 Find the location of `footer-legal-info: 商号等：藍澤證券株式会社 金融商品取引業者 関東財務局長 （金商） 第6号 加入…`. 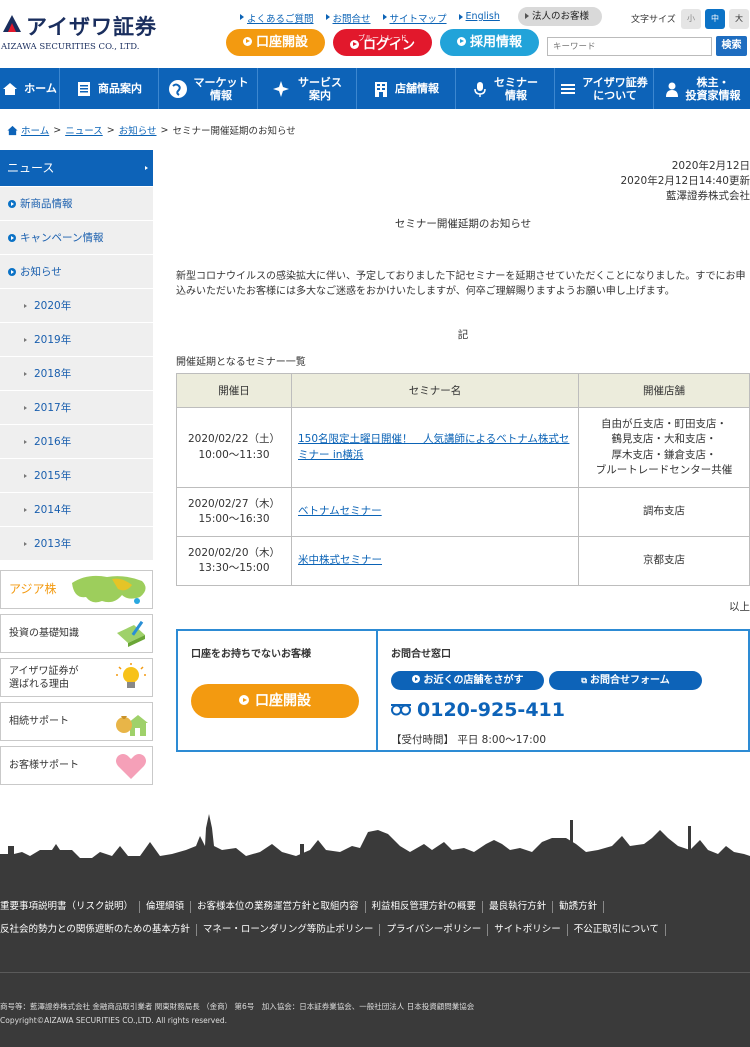

footer-legal-info: 商号等：藍澤證券株式会社 金融商品取引業者 関東財務局長 （金商） 第6号 加入… is located at coordinates (237, 1006).